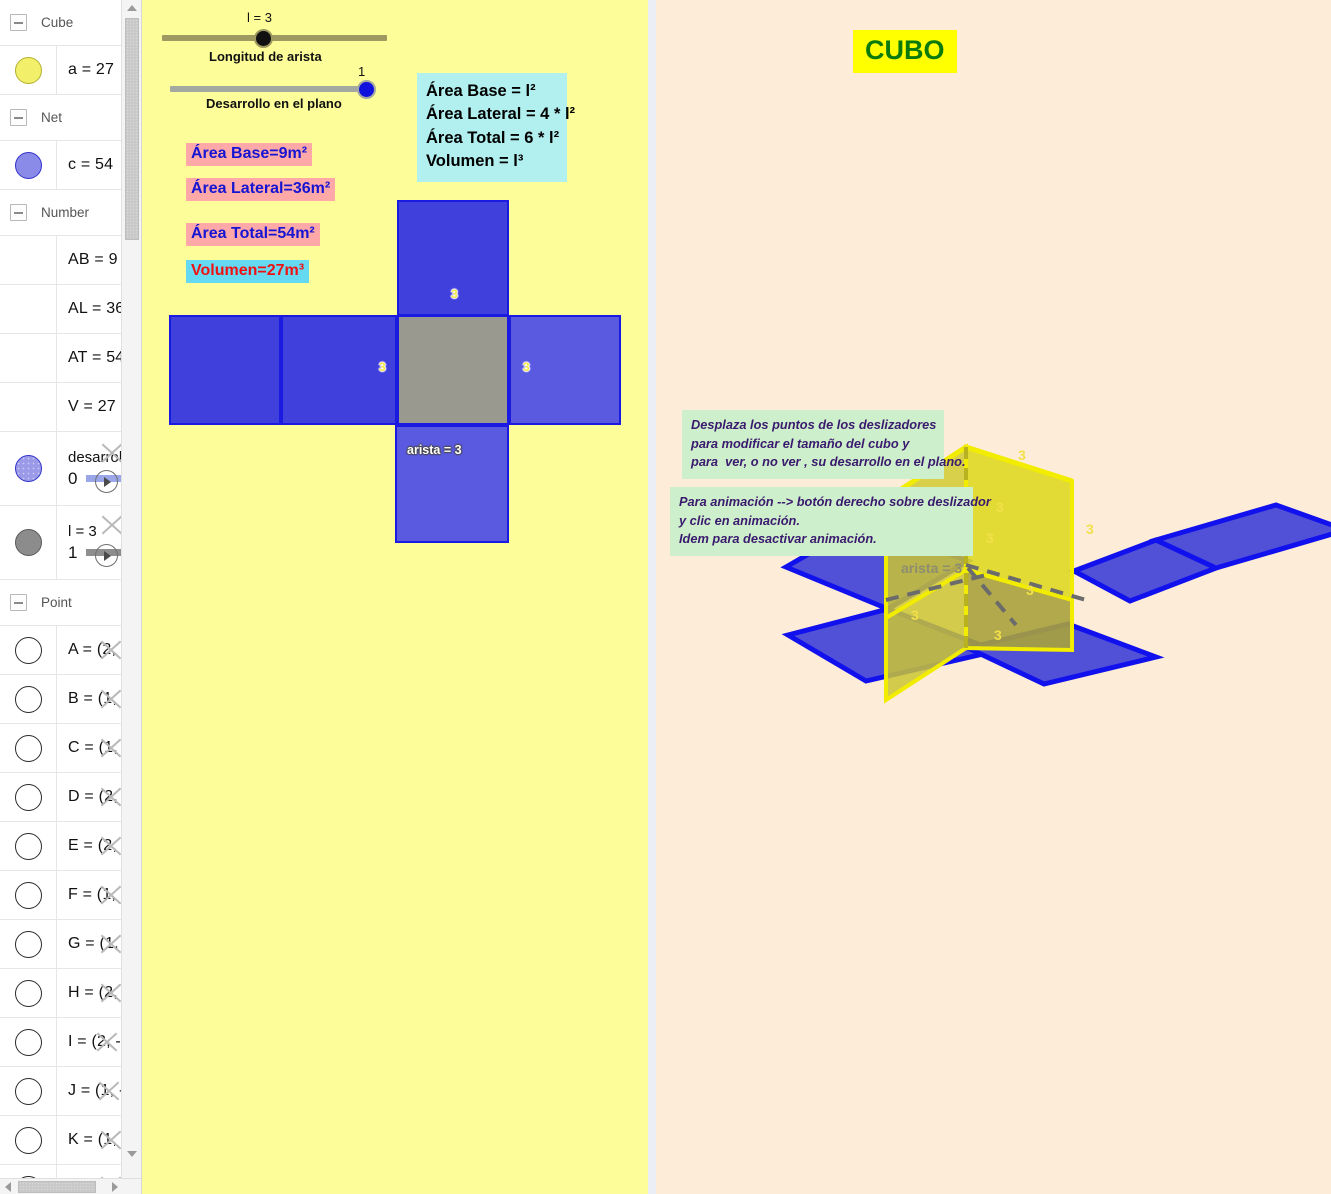 The width and height of the screenshot is (1331, 1194). What do you see at coordinates (395, 32) in the screenshot?
I see `slider-edge-length: l = 3 Longitud de arista` at bounding box center [395, 32].